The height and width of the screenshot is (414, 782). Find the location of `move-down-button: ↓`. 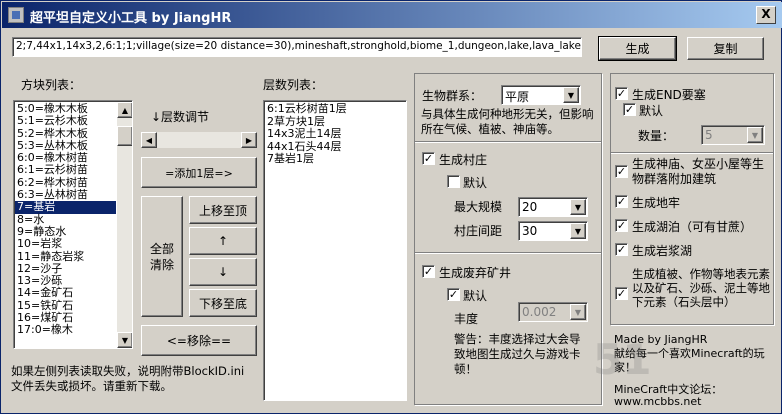

move-down-button: ↓ is located at coordinates (223, 272).